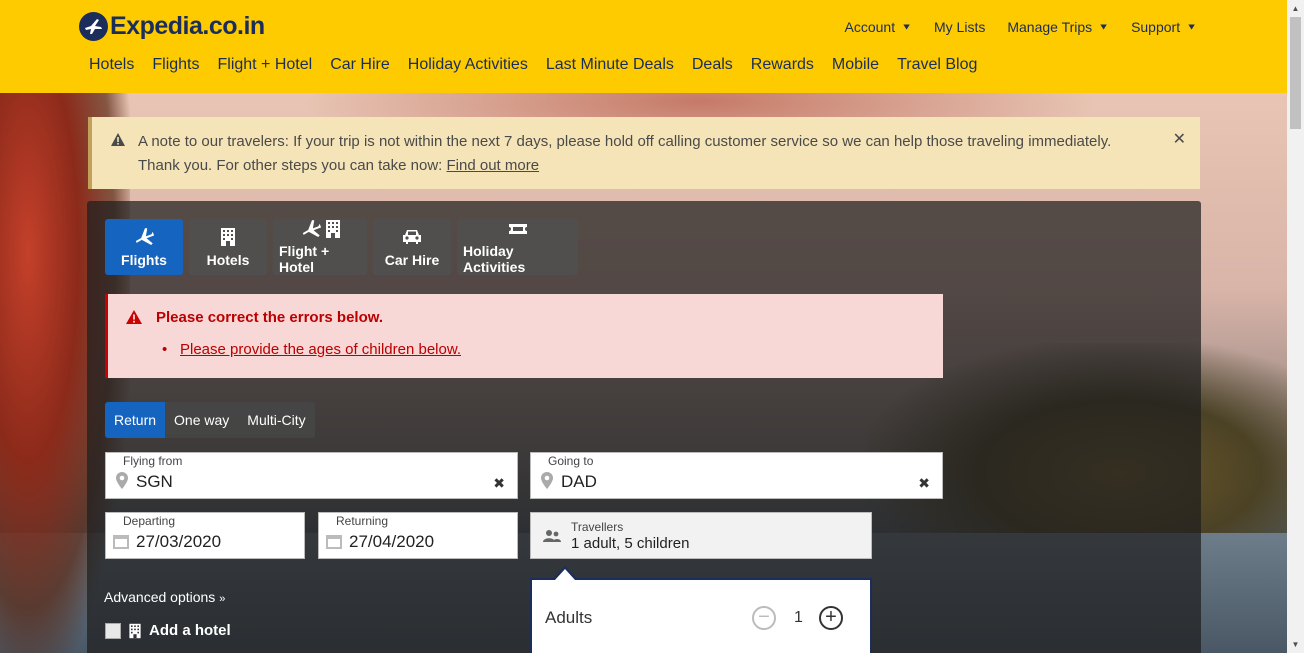 The image size is (1304, 653). Describe the element at coordinates (493, 165) in the screenshot. I see `find-out-more-link: Find out more` at that location.